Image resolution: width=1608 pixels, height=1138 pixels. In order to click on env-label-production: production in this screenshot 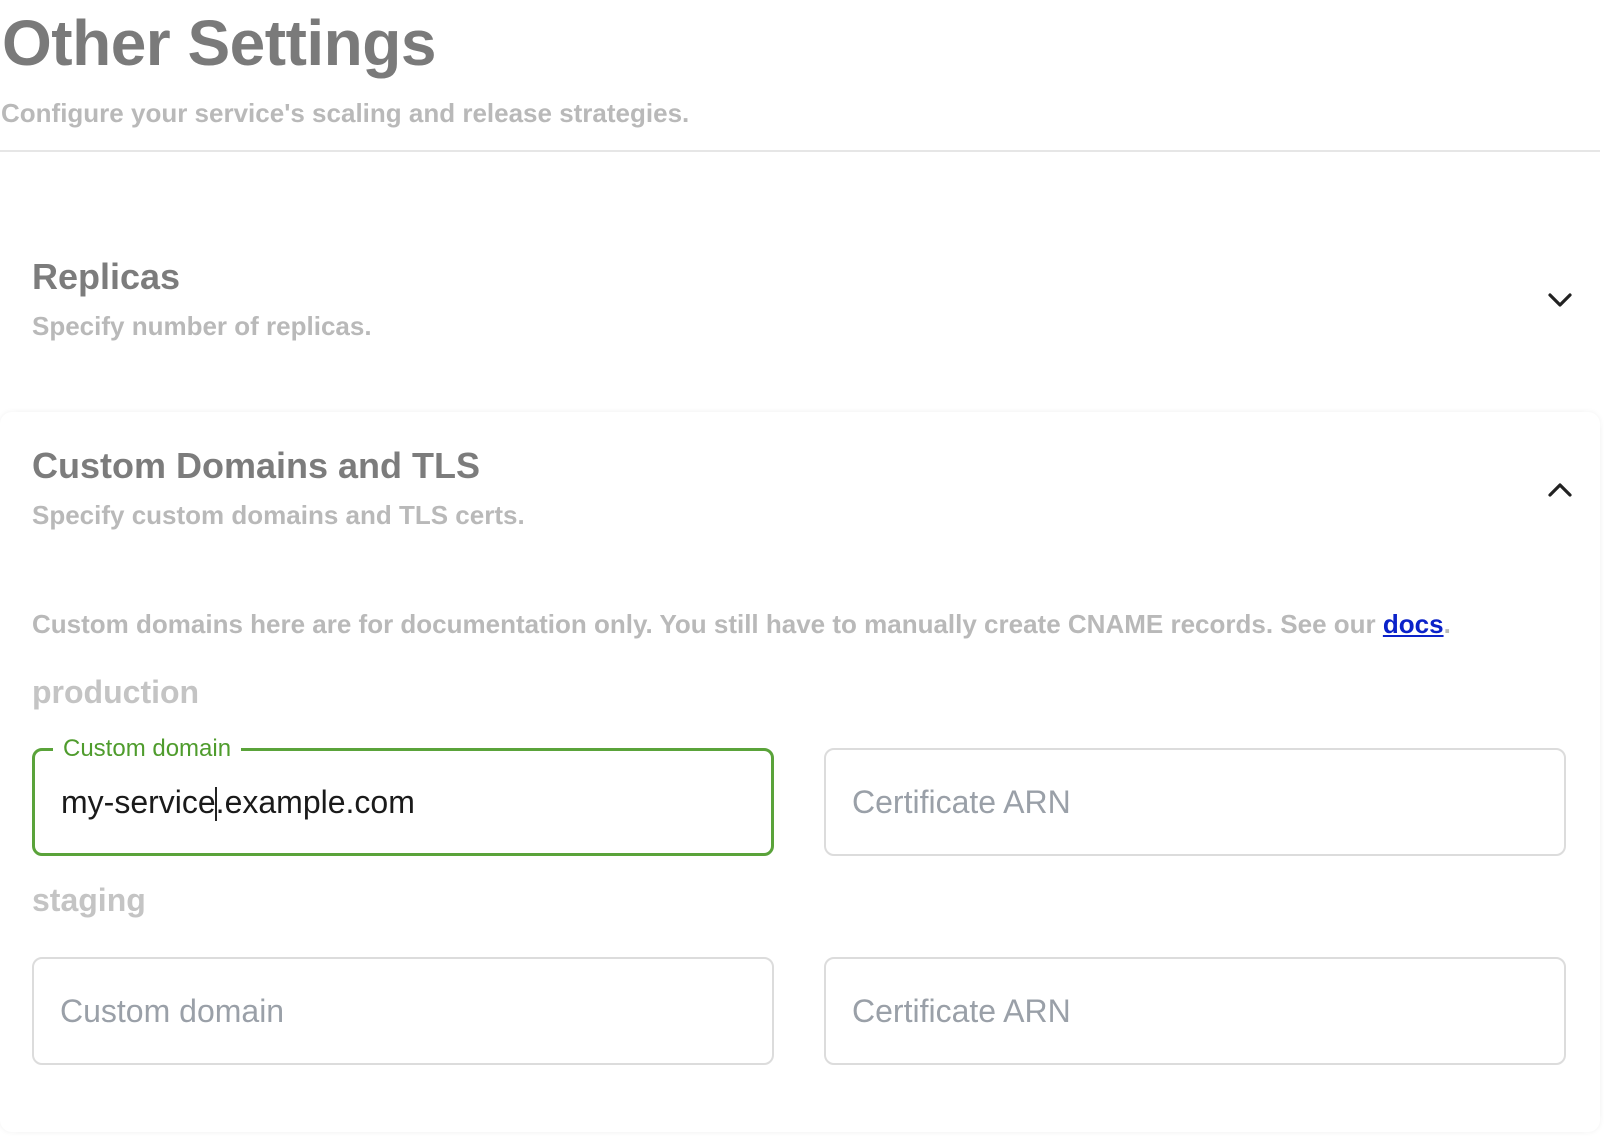, I will do `click(116, 692)`.